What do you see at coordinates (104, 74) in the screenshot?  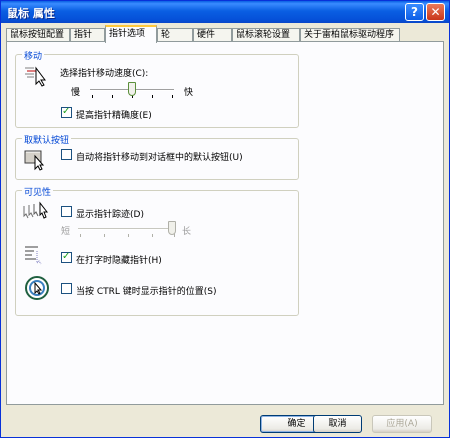 I see `speed-label: 选择指针移动速度(C):` at bounding box center [104, 74].